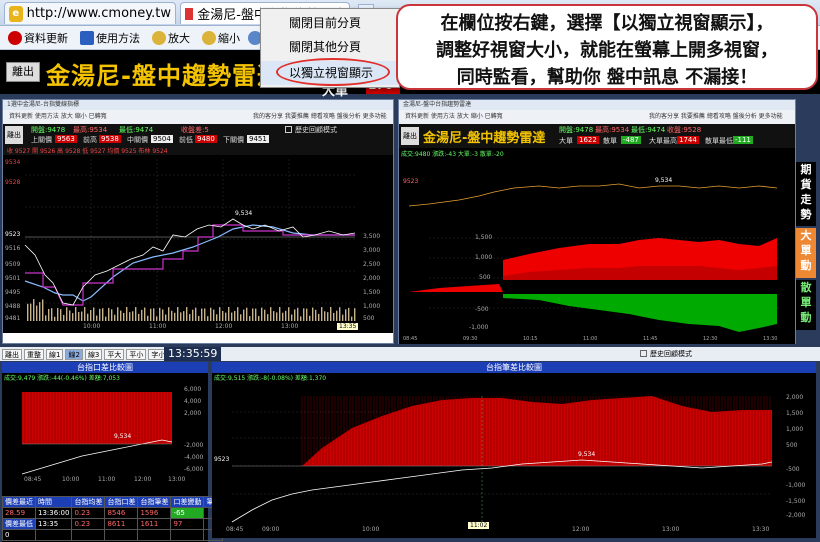 The width and height of the screenshot is (820, 542). Describe the element at coordinates (607, 77) in the screenshot. I see `callout-line-3: 同時監看，幫助你 盤中訊息 不漏接！` at that location.